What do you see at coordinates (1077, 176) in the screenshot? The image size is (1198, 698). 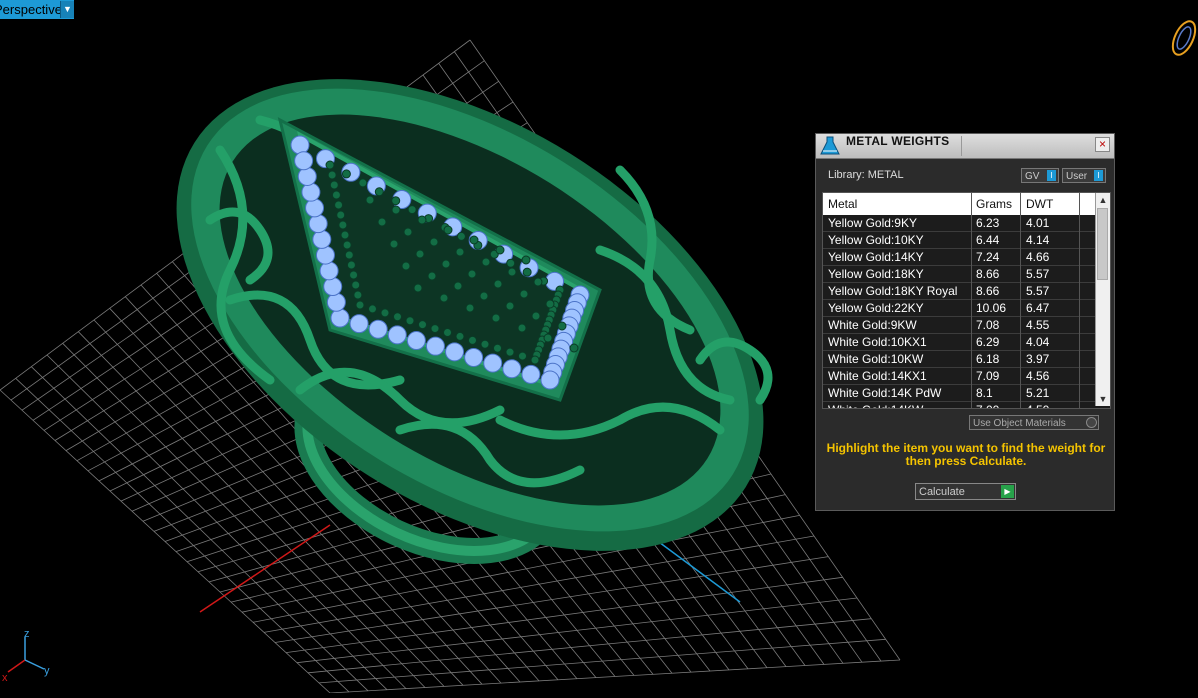 I see `user-toggle-label: User` at bounding box center [1077, 176].